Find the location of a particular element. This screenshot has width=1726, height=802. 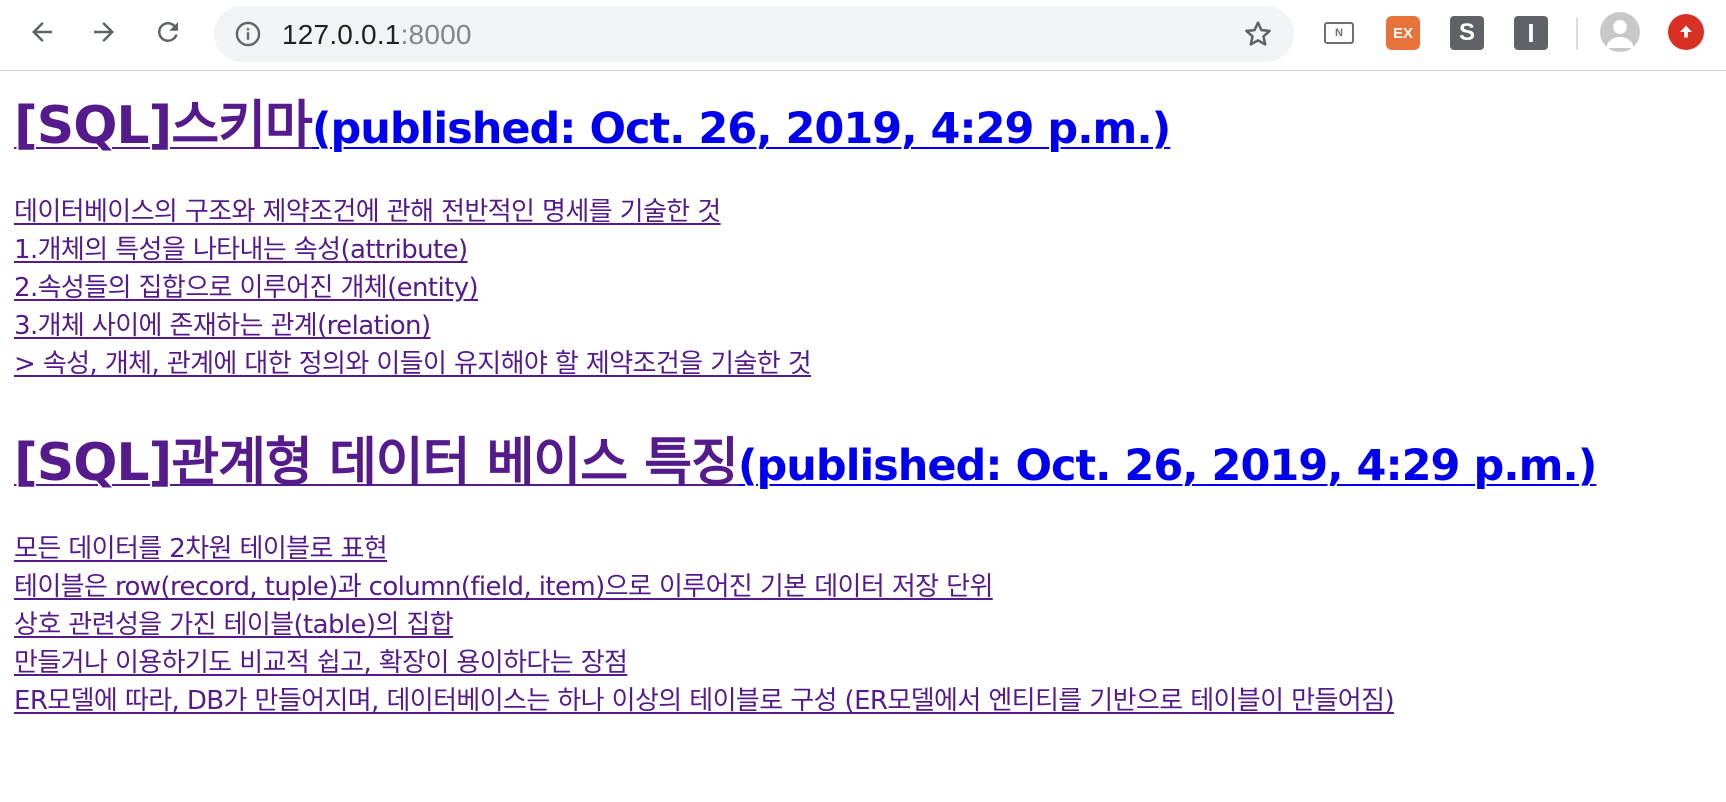

post-body-line: 1.개체의 특성을 나타내는 속성(attribute) is located at coordinates (864, 250).